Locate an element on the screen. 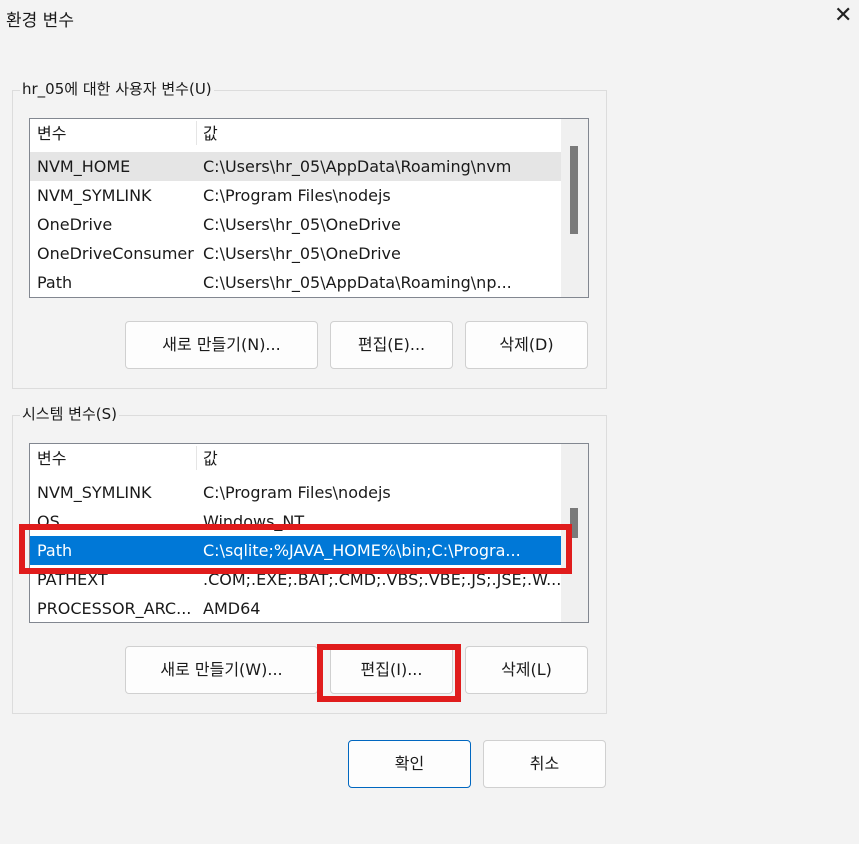 The height and width of the screenshot is (844, 859). table-row: OneDriveConsumer C:\Users\hr_05\OneDrive is located at coordinates (295, 253).